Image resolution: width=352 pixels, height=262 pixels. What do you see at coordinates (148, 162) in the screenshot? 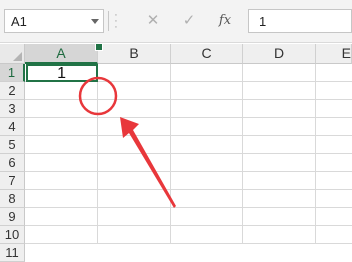
I see `pointer-arrow` at bounding box center [148, 162].